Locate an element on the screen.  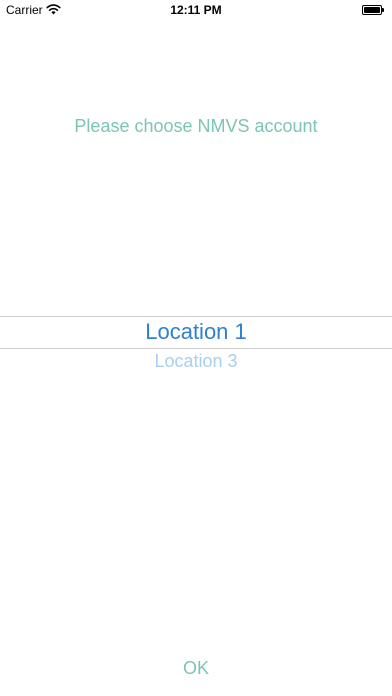
picker-divider-top is located at coordinates (196, 316).